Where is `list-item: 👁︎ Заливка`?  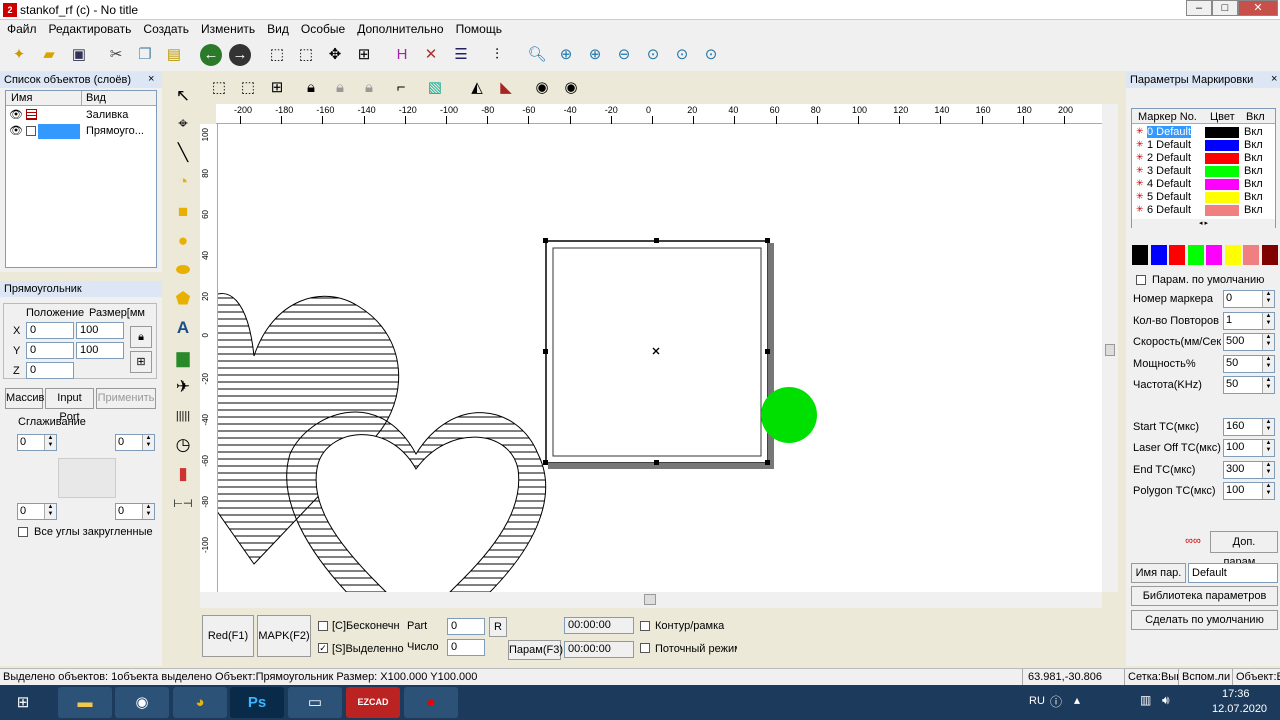
list-item: 👁︎ Заливка is located at coordinates (81, 115).